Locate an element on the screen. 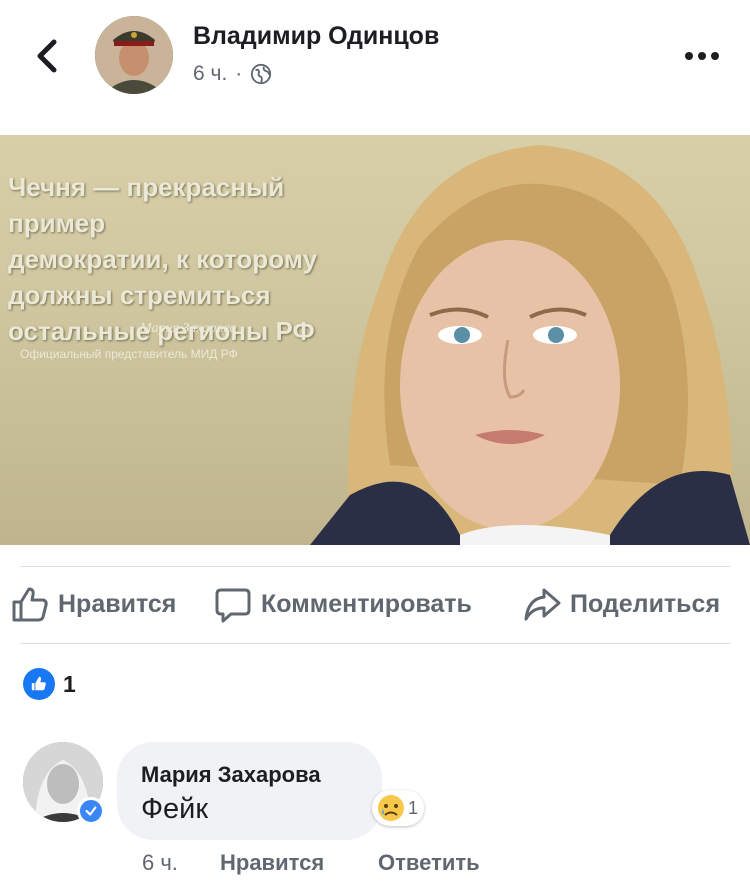 This screenshot has width=750, height=888. comment-label: Комментировать is located at coordinates (366, 603).